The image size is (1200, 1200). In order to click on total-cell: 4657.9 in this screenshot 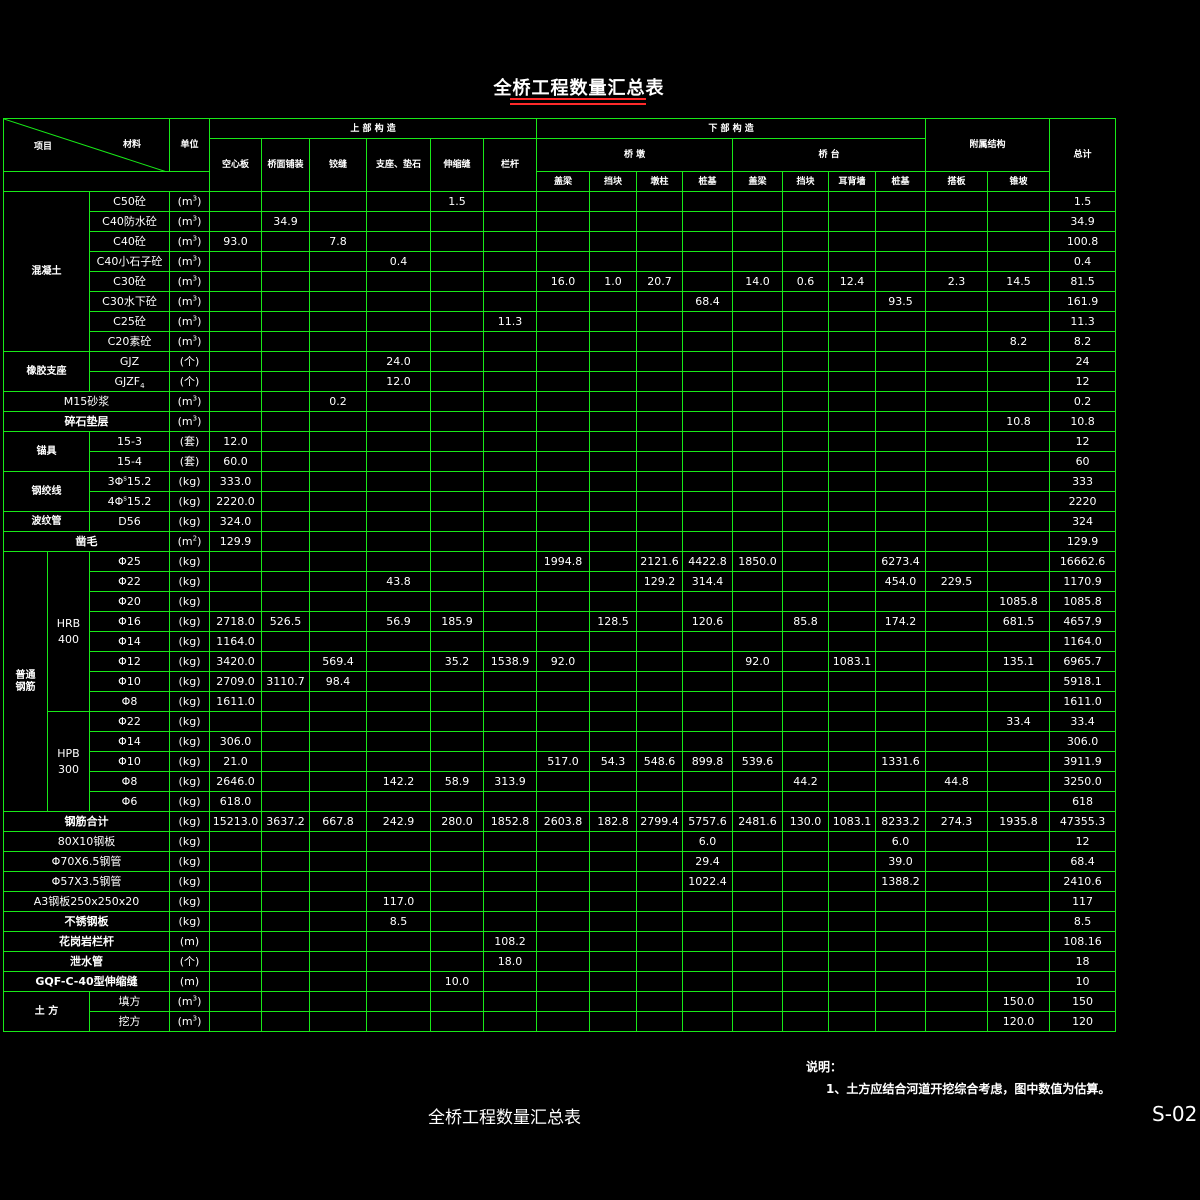, I will do `click(1083, 621)`.